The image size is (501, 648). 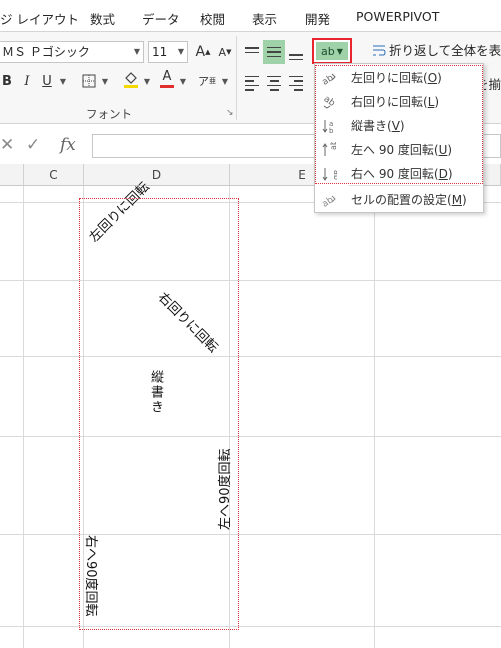 What do you see at coordinates (252, 50) in the screenshot?
I see `align-top-icon` at bounding box center [252, 50].